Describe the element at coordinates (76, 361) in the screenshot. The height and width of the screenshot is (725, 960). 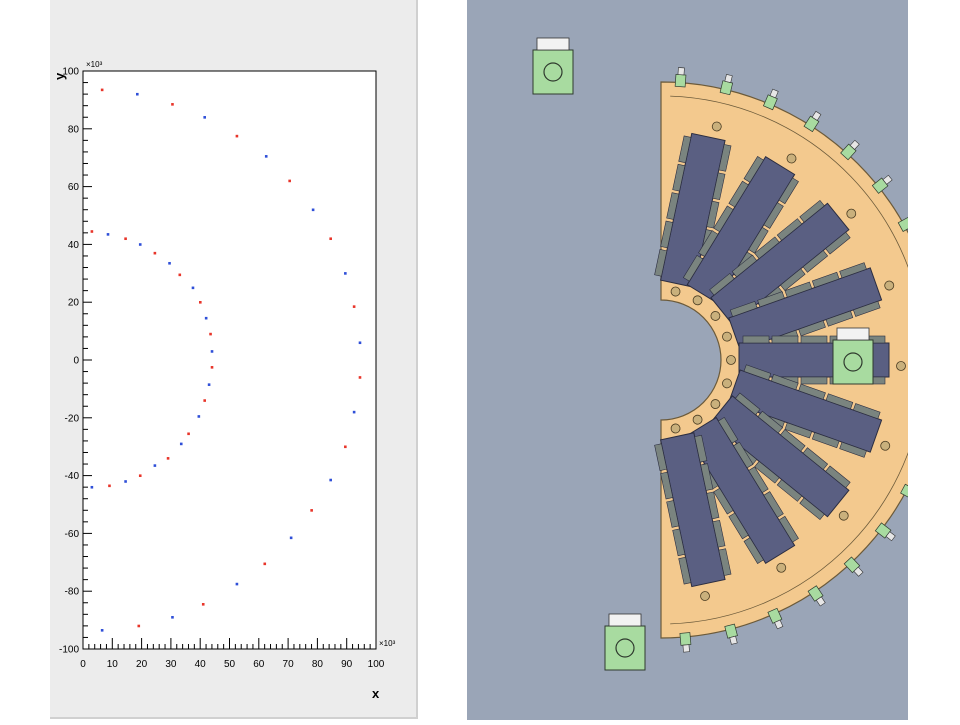
I see `y-tick-label: 0` at that location.